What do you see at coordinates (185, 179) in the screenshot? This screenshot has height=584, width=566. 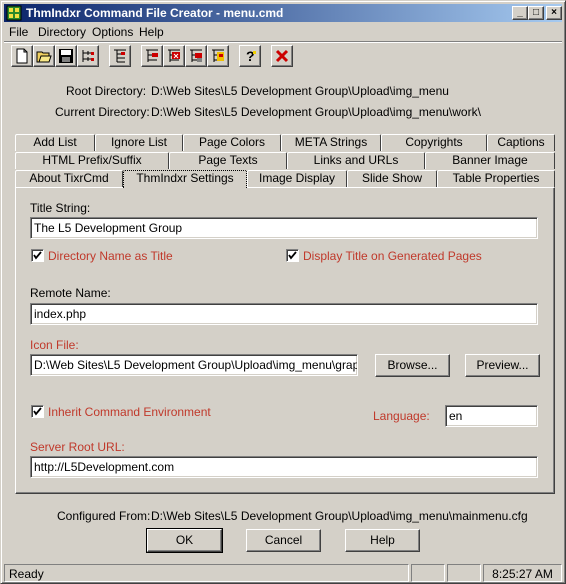 I see `tab-thmindxr-settings: ThmIndxr Settings` at bounding box center [185, 179].